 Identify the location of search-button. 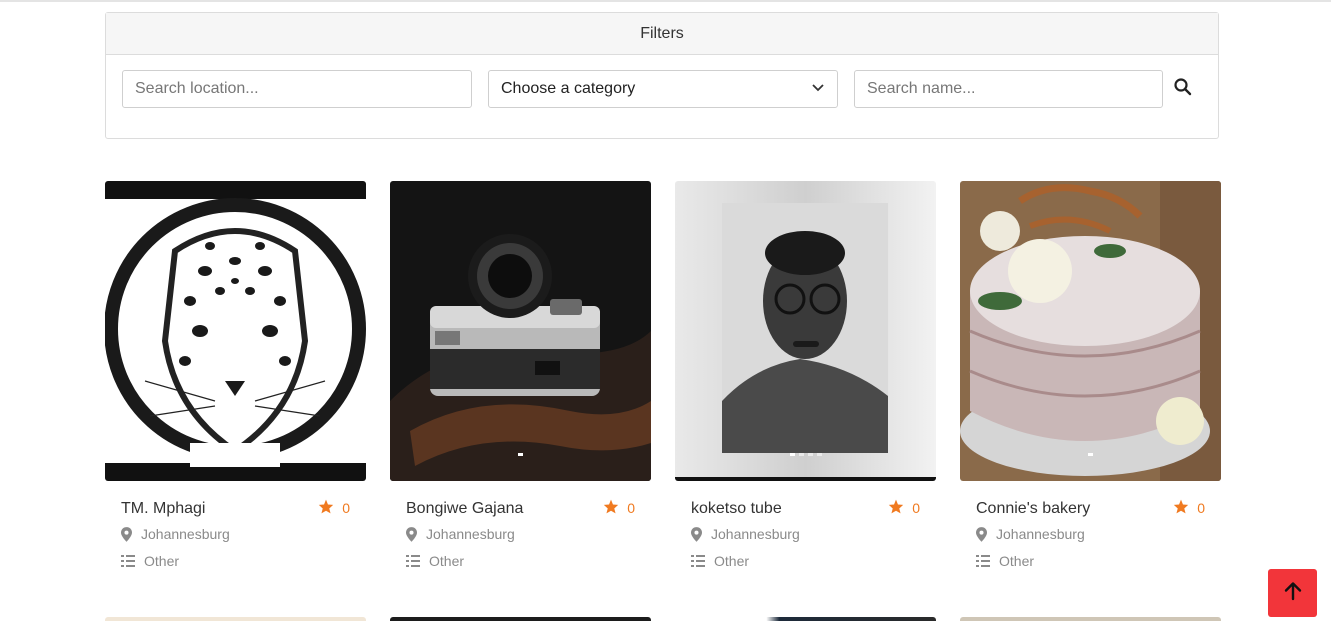
(1183, 89).